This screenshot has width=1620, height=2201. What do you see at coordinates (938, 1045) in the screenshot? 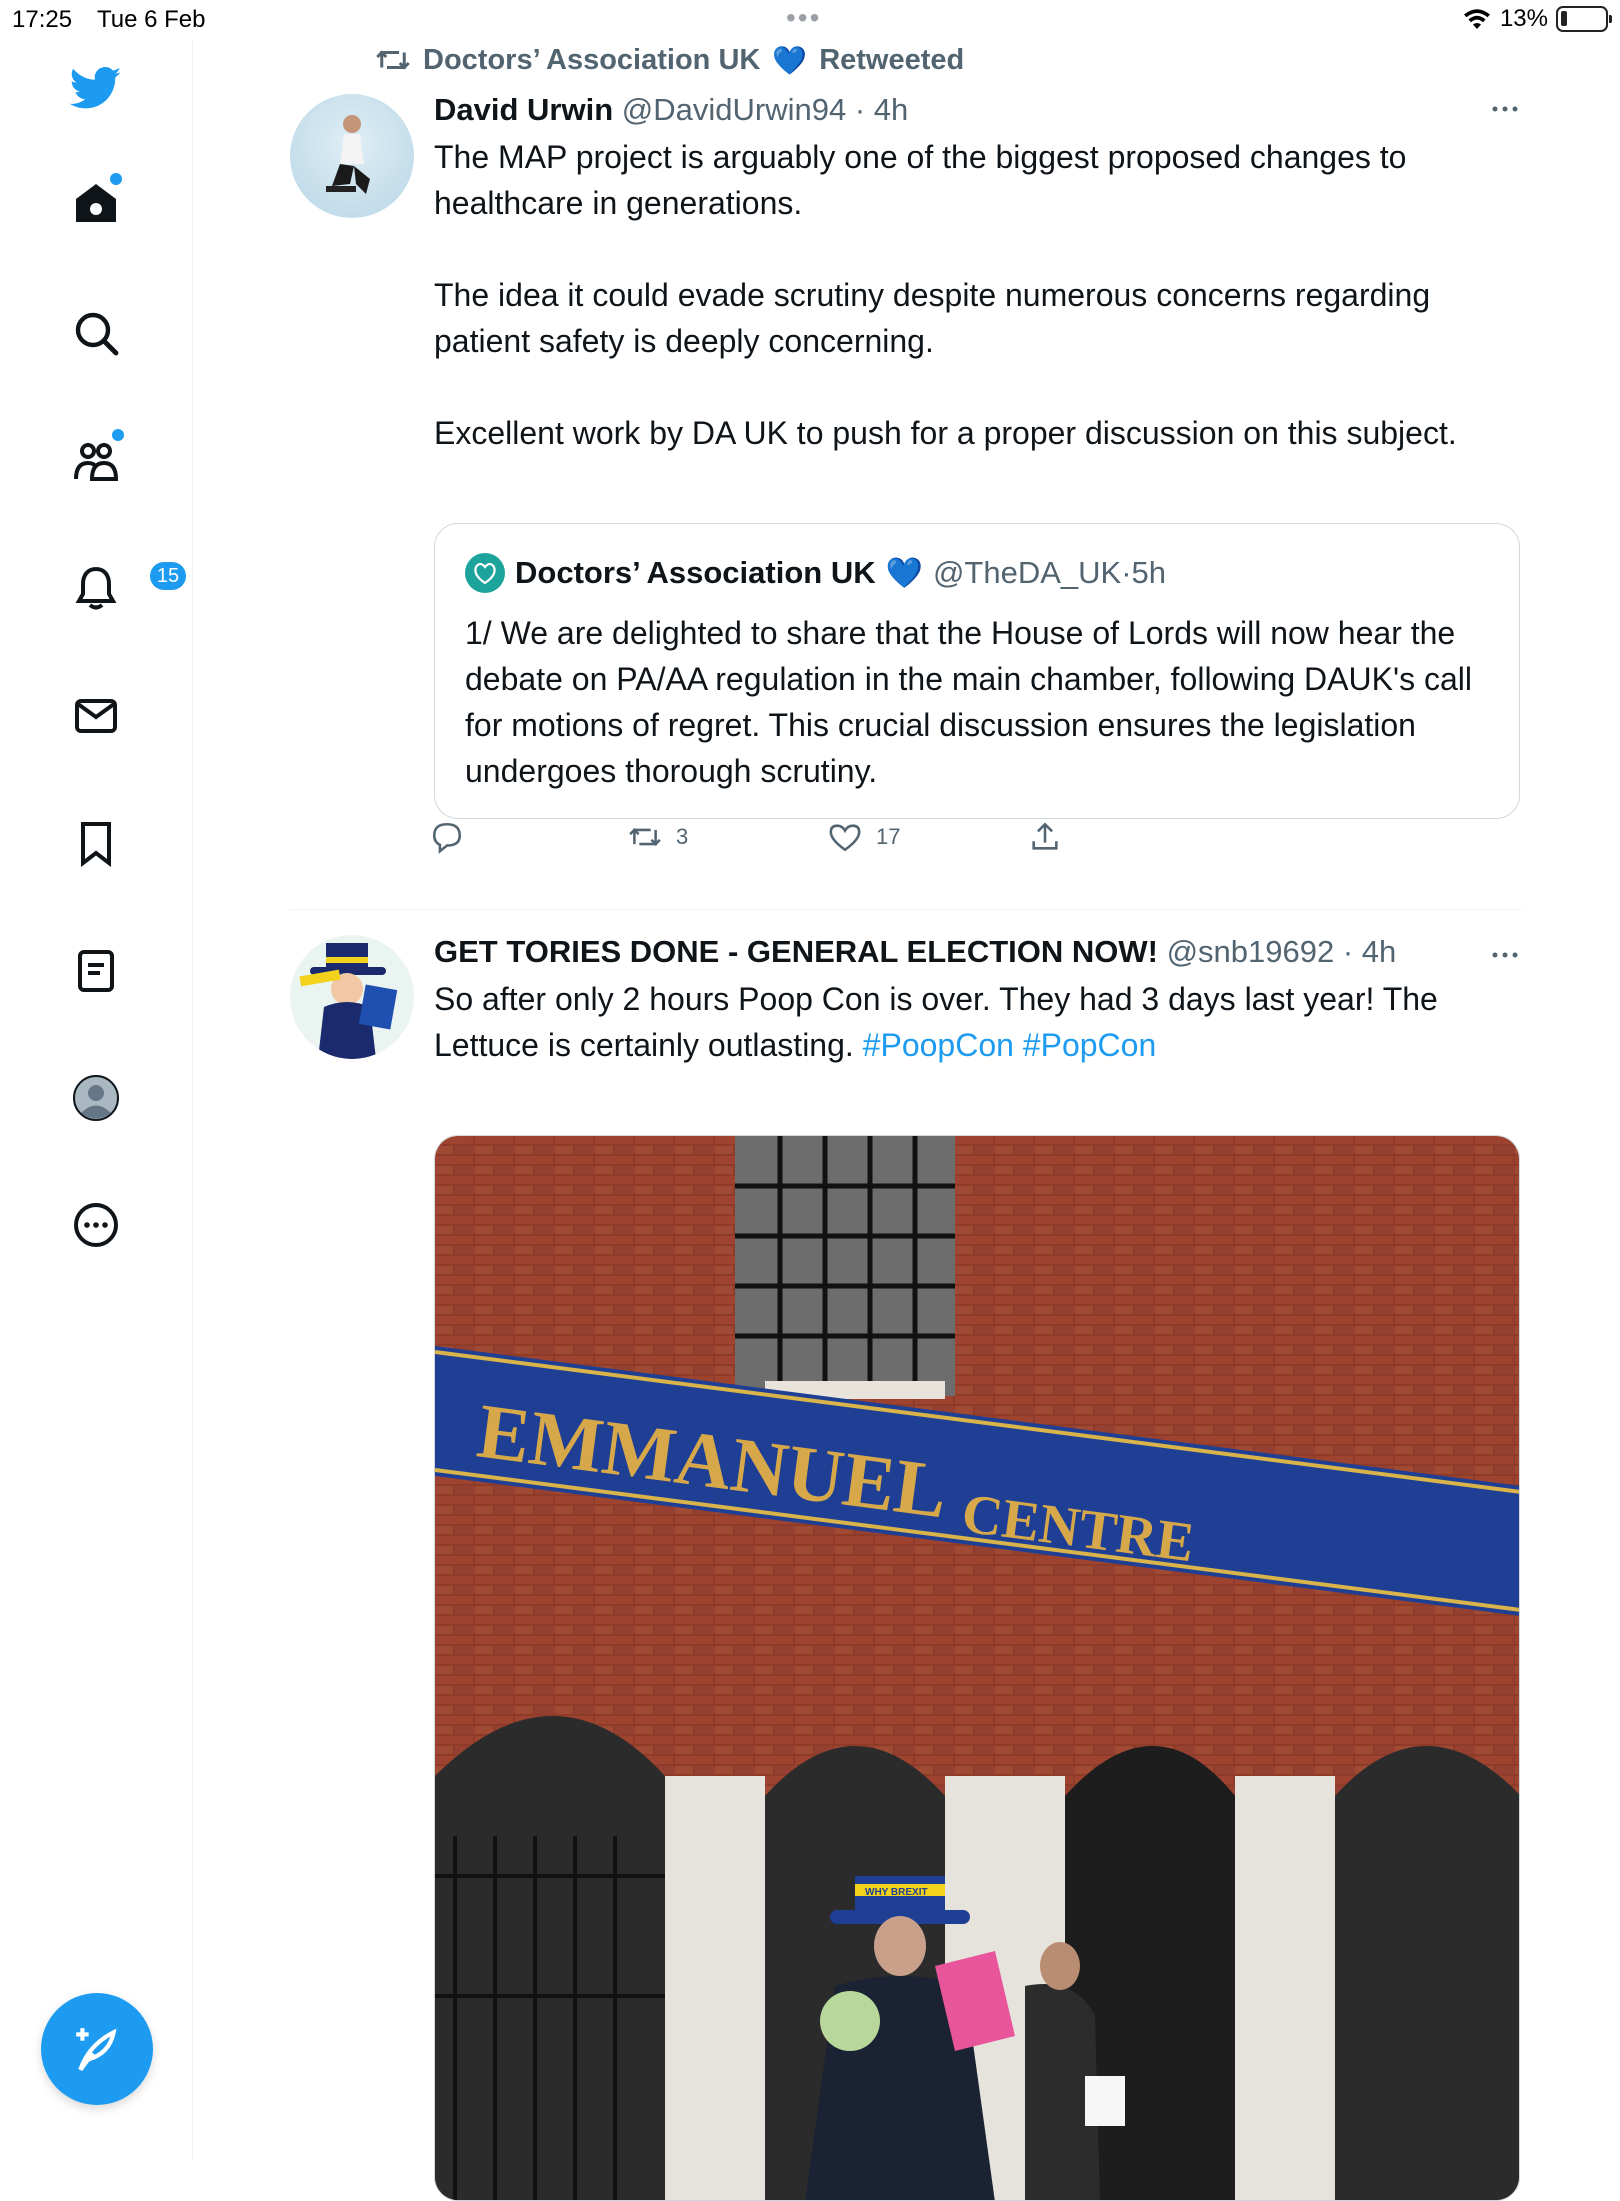
I see `hashtag-link: #PoopCon` at bounding box center [938, 1045].